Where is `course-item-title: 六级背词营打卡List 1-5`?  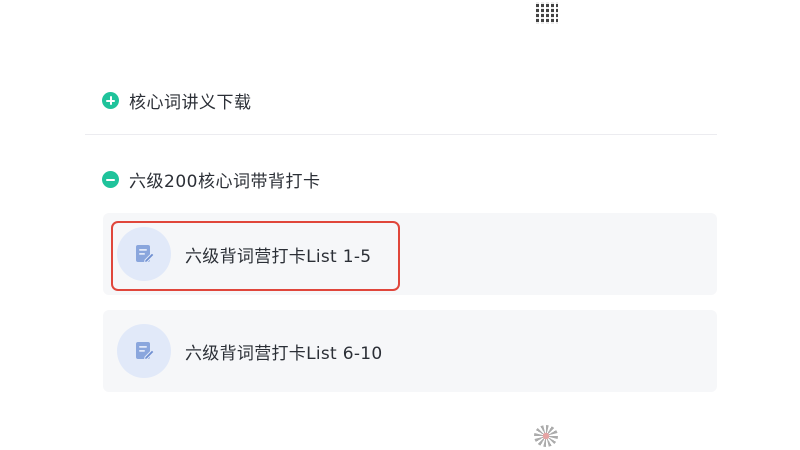 course-item-title: 六级背词营打卡List 1-5 is located at coordinates (278, 256).